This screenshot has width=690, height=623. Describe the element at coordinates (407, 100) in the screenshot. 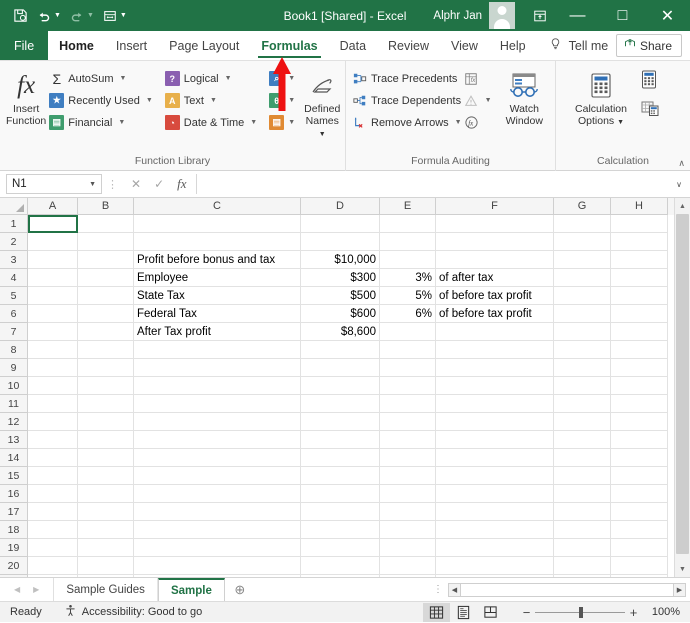

I see `trace-dependents-button: Trace Dependents` at that location.